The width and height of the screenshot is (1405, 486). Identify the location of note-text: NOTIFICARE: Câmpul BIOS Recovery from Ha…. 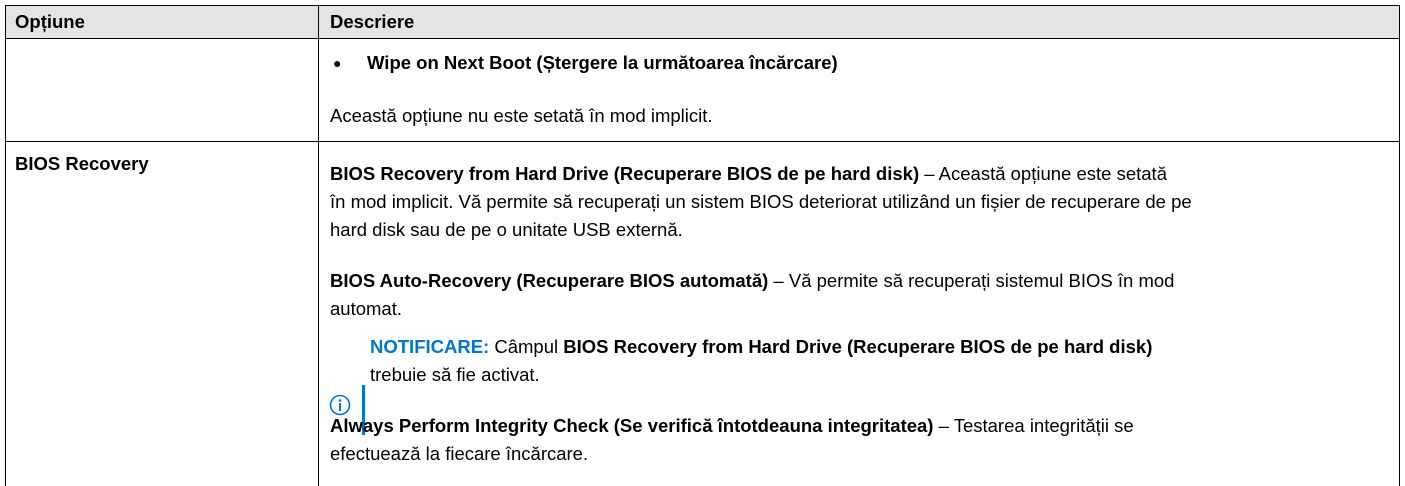
(761, 346).